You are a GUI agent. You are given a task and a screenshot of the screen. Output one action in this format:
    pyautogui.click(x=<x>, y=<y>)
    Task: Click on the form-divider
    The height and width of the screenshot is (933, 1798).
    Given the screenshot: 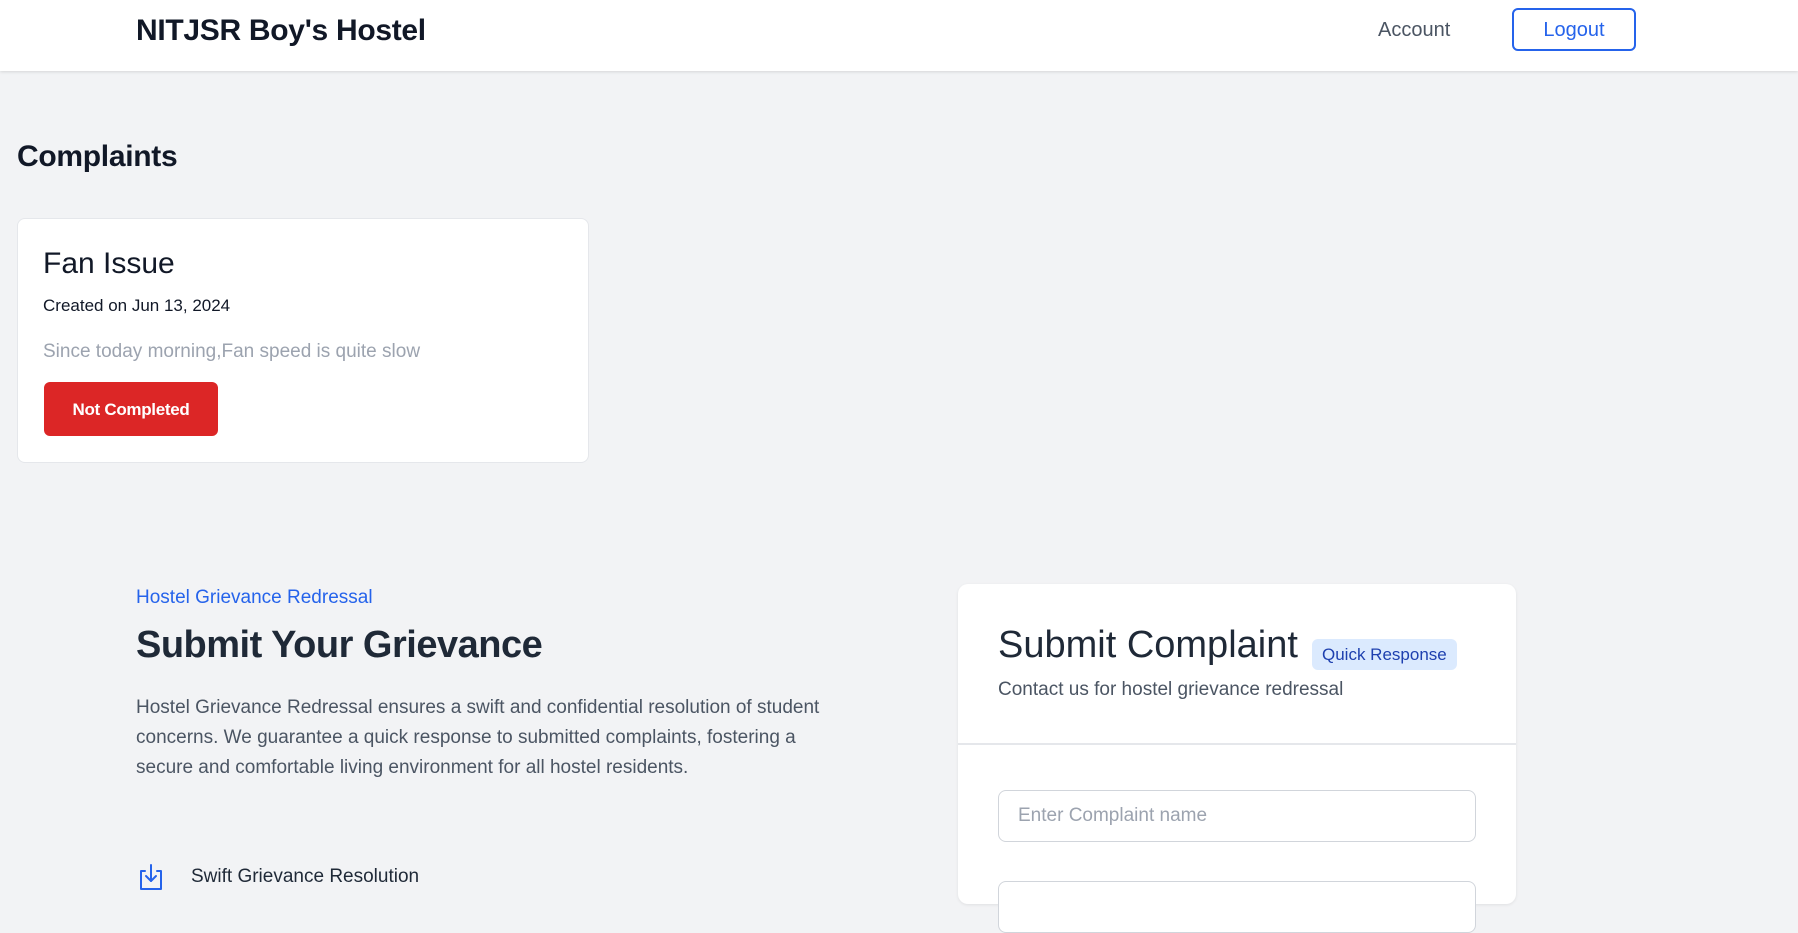 What is the action you would take?
    pyautogui.click(x=1237, y=744)
    